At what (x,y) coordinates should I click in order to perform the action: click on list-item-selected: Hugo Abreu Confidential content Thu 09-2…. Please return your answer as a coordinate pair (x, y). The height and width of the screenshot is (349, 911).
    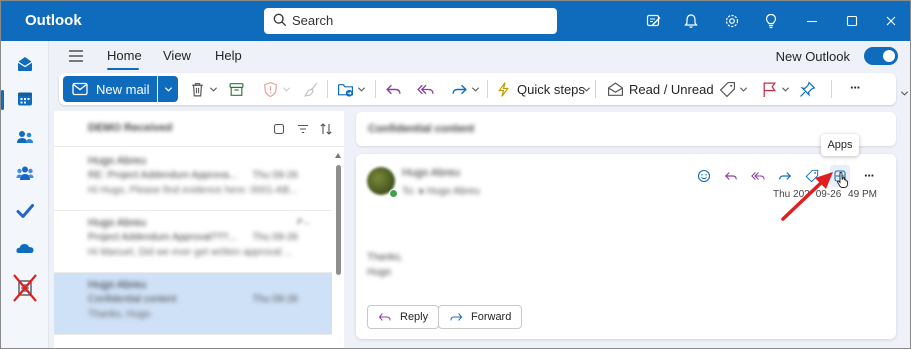
    Looking at the image, I should click on (193, 304).